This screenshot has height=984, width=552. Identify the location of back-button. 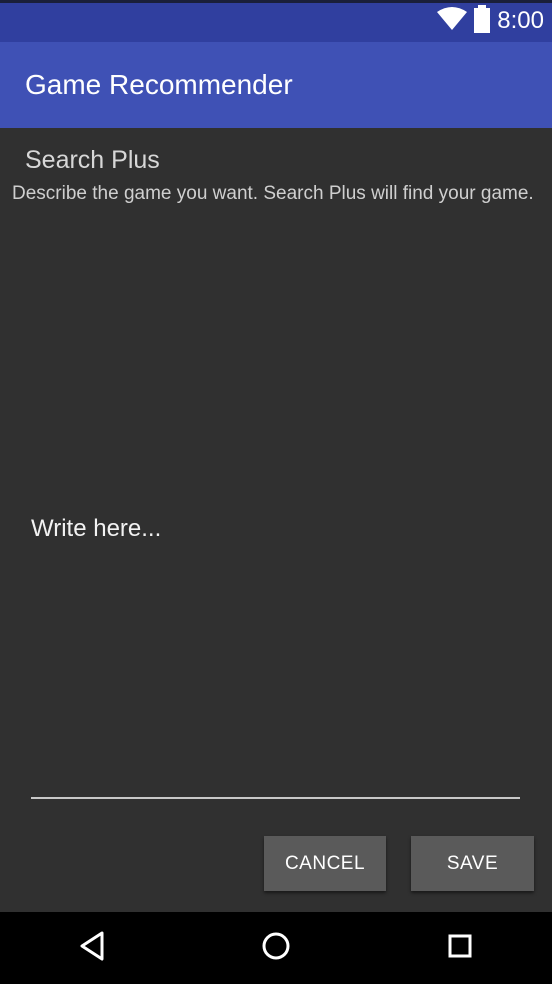
(92, 948).